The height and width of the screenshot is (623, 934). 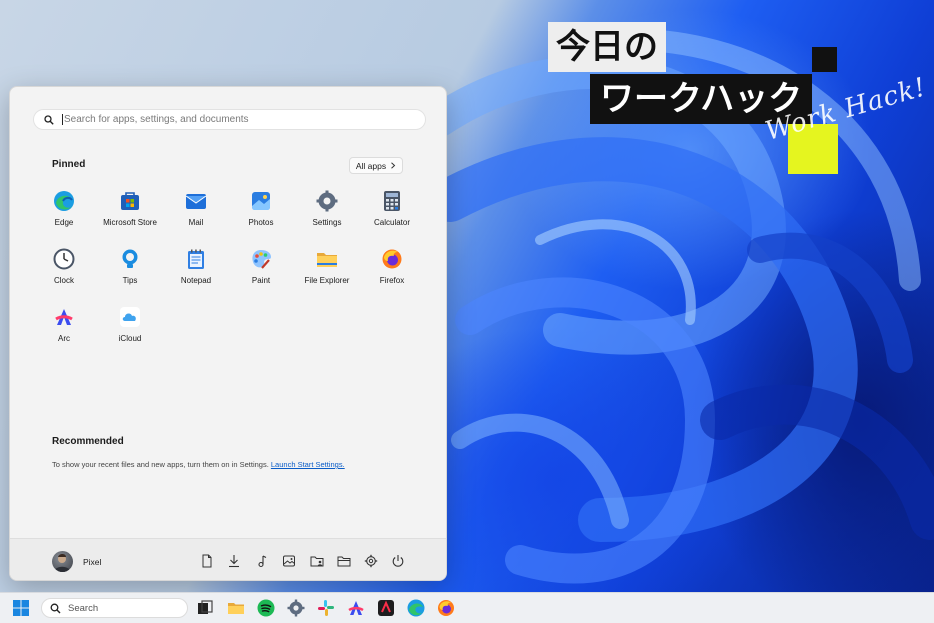 What do you see at coordinates (327, 222) in the screenshot?
I see `app-label: Settings` at bounding box center [327, 222].